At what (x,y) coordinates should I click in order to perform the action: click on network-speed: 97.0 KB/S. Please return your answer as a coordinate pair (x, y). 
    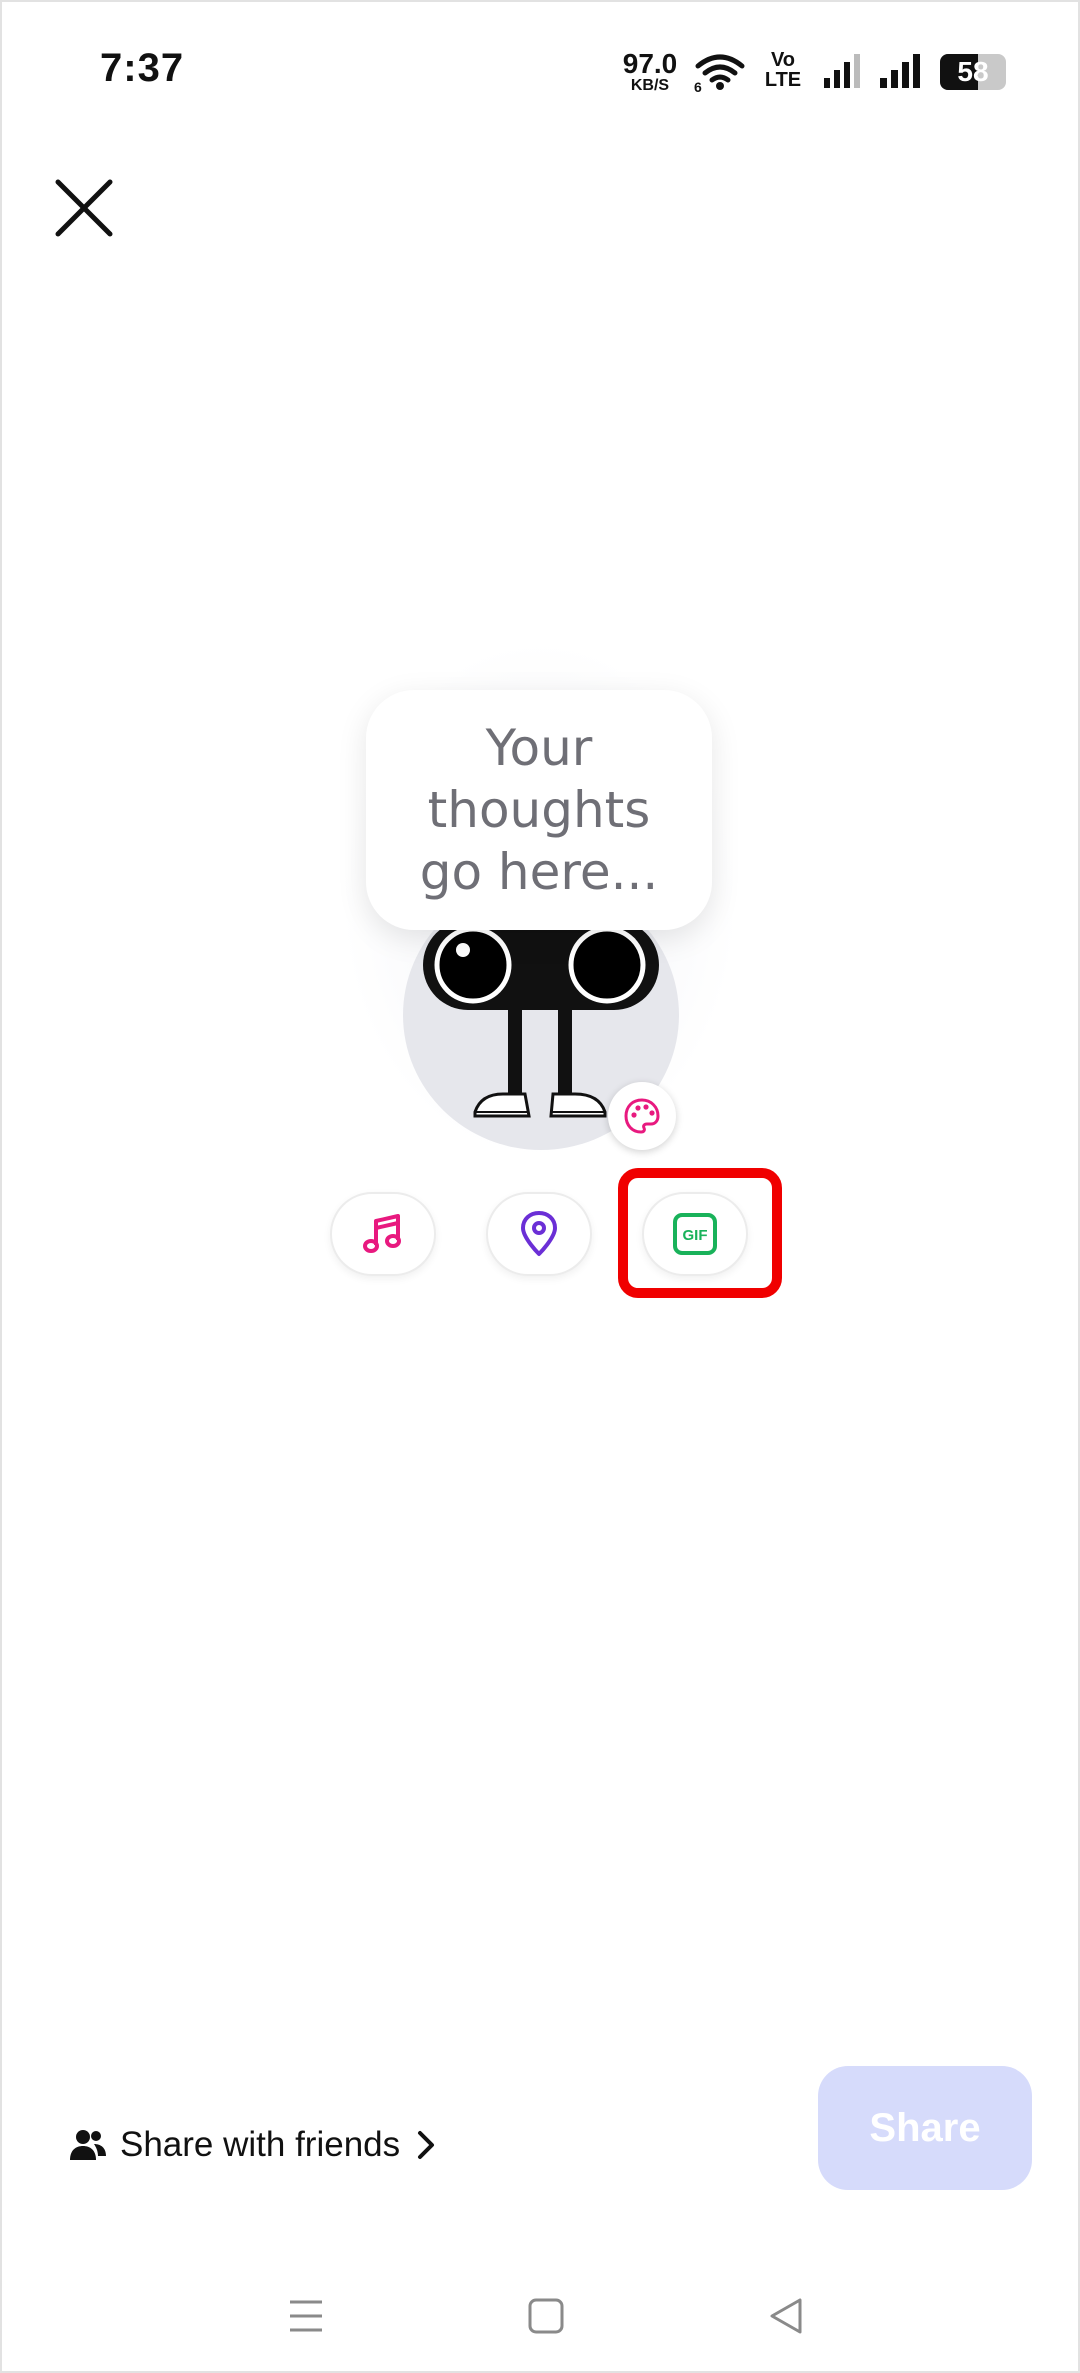
    Looking at the image, I should click on (650, 72).